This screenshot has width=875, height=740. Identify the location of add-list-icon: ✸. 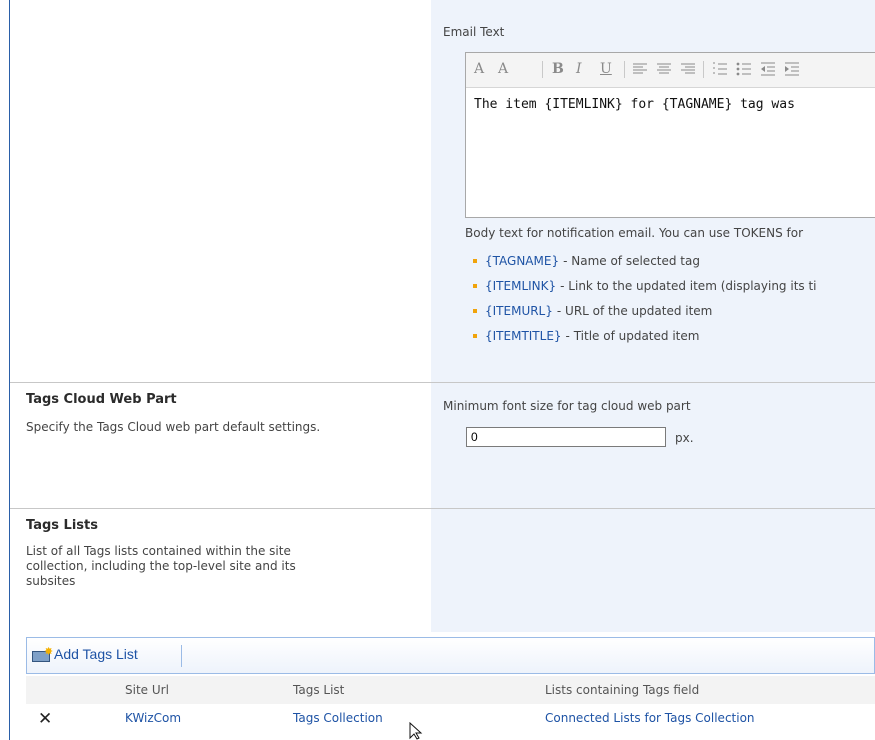
(42, 653).